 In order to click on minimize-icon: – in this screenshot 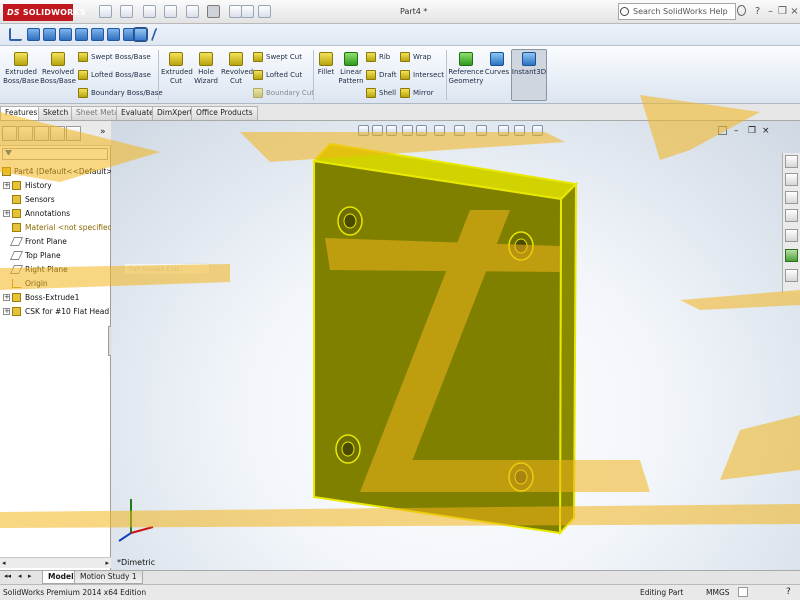, I will do `click(770, 11)`.